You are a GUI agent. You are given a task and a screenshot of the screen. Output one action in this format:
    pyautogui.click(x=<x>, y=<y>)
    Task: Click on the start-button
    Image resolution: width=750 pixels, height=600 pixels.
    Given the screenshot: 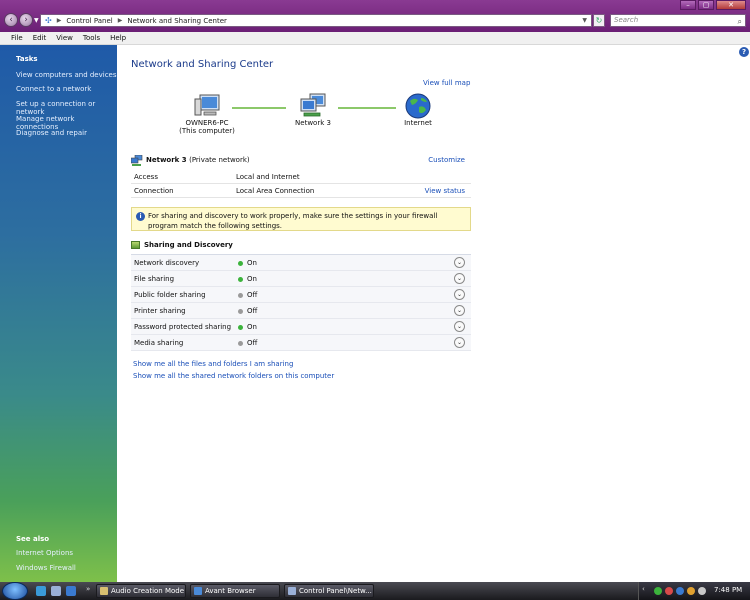 What is the action you would take?
    pyautogui.click(x=15, y=591)
    